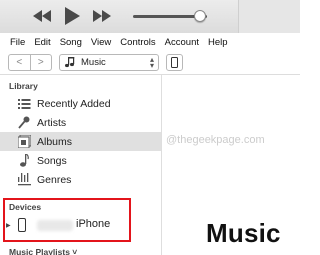 The height and width of the screenshot is (255, 320). I want to click on menu-file: File, so click(17, 42).